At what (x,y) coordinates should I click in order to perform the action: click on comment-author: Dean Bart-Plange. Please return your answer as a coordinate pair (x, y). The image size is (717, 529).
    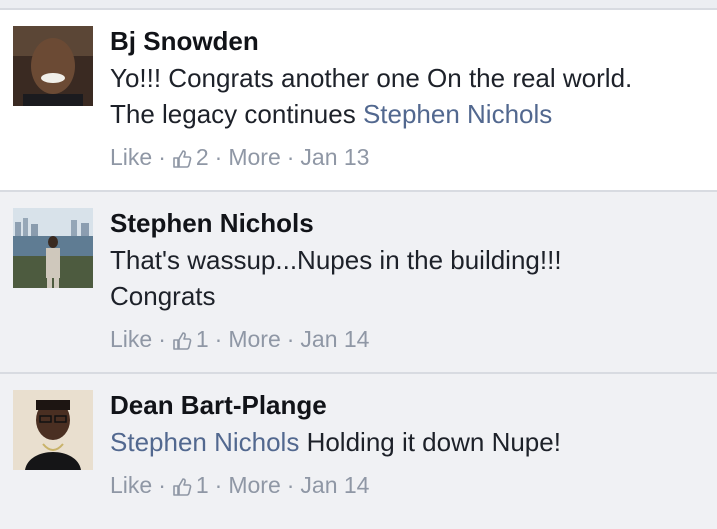
    Looking at the image, I should click on (403, 405).